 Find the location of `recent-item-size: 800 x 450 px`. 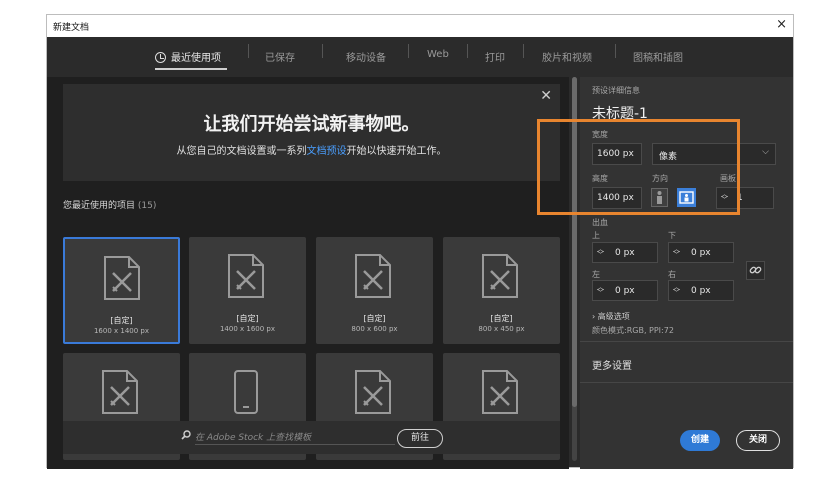

recent-item-size: 800 x 450 px is located at coordinates (501, 329).